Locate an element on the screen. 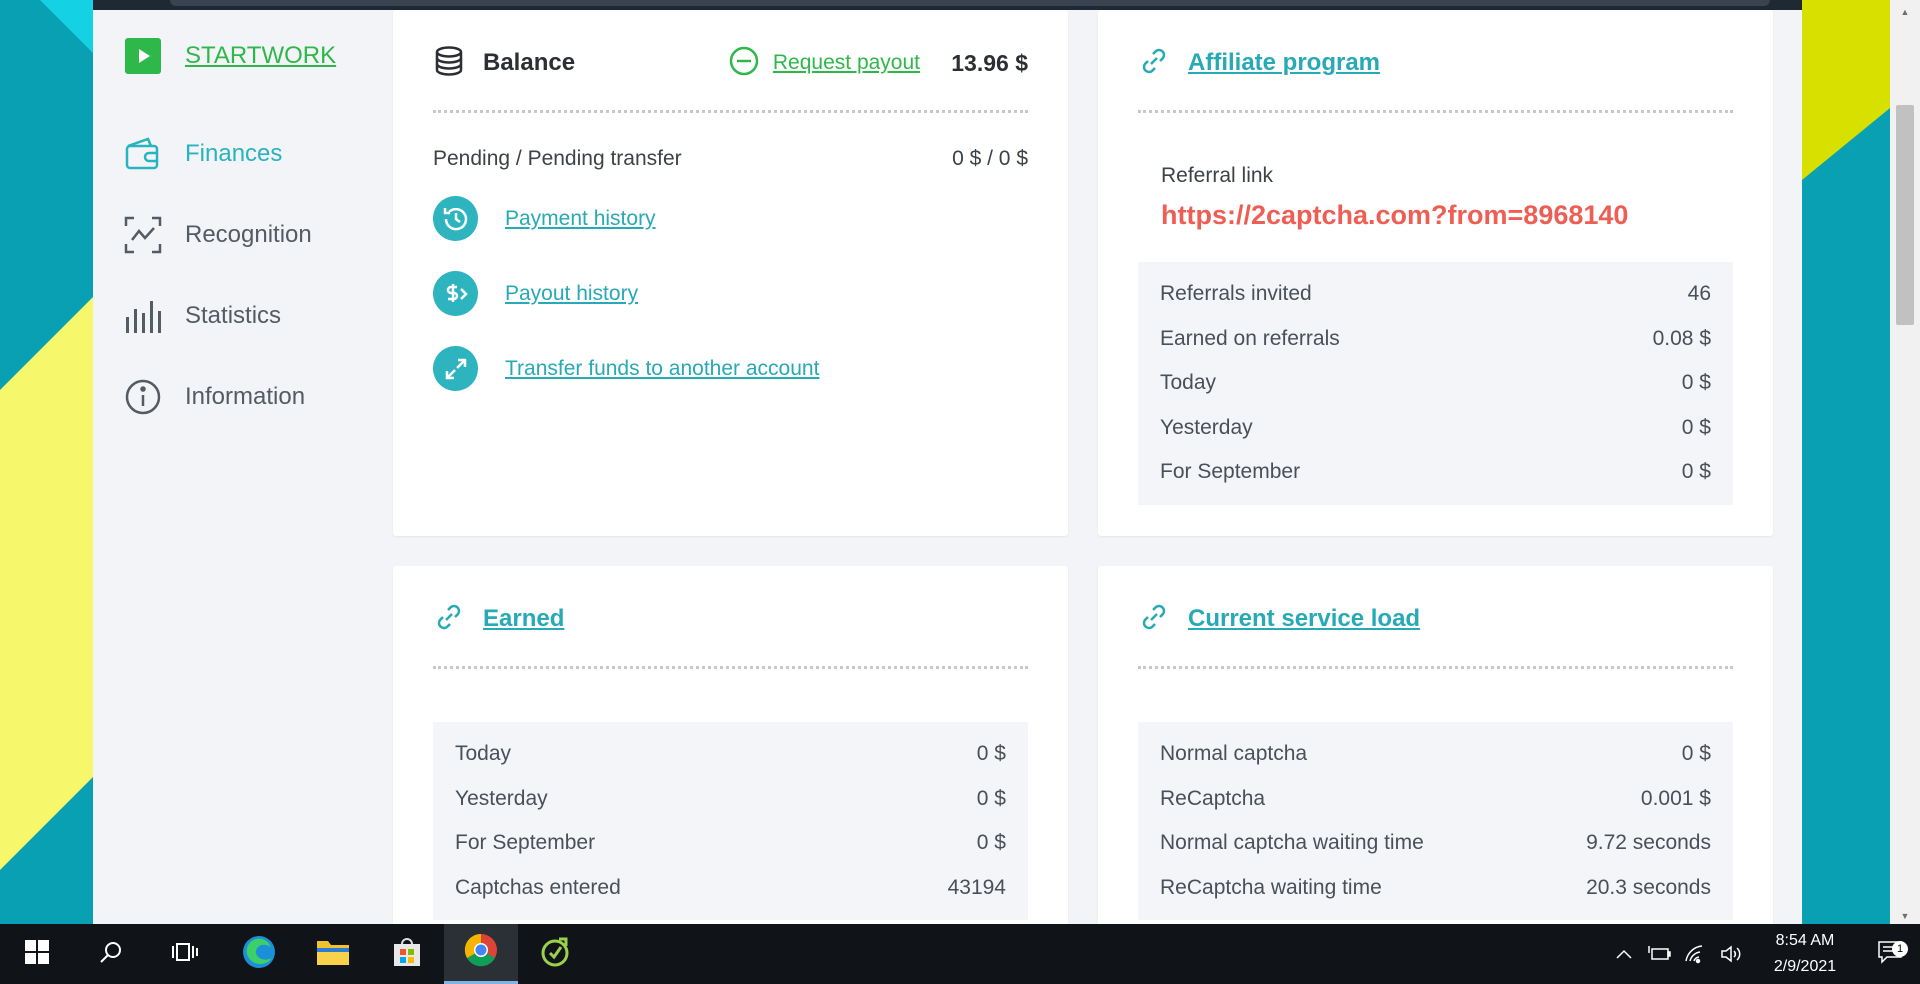 The image size is (1920, 984). system-tray: 8:54 AM 2/9/2021 1 is located at coordinates (1763, 954).